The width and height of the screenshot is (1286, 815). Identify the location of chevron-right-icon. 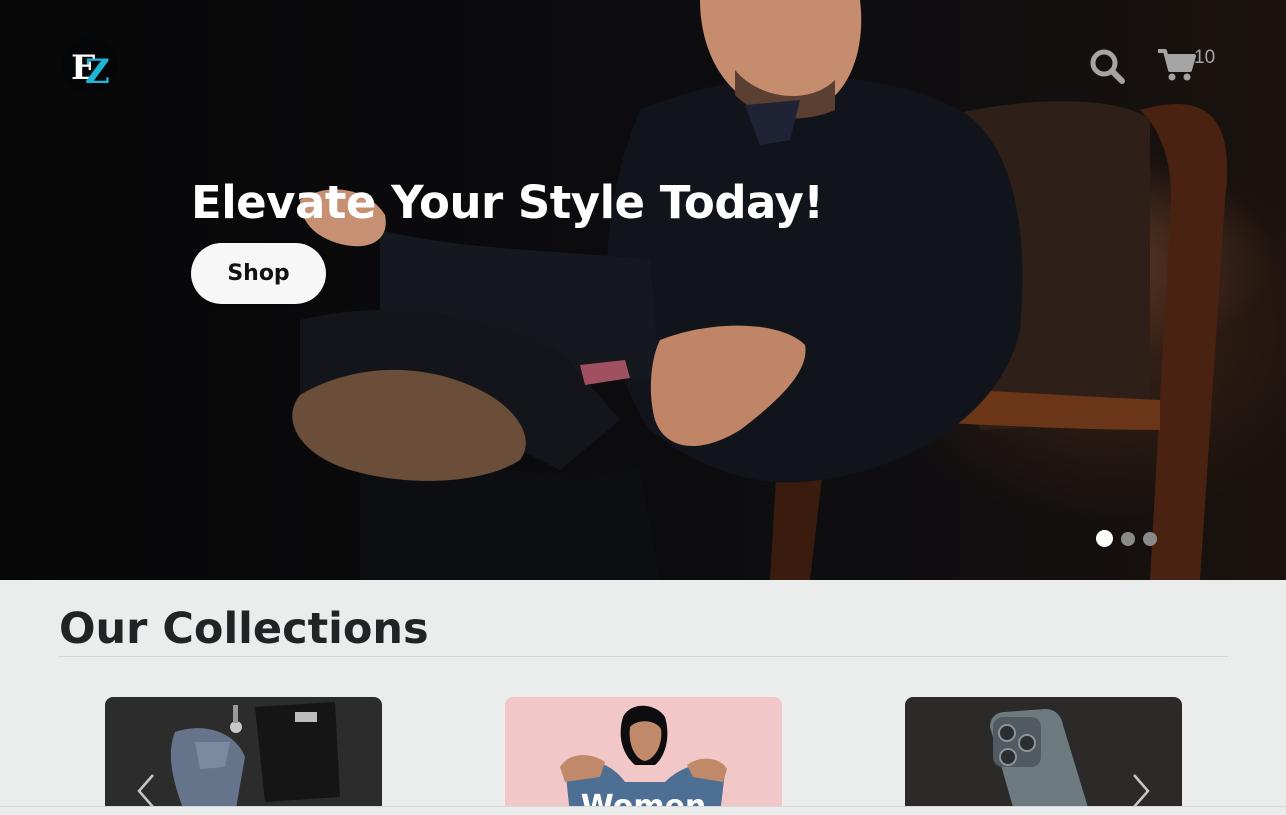
(1141, 791).